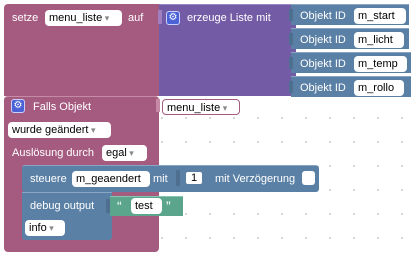  Describe the element at coordinates (124, 153) in the screenshot. I see `trigger-source-dropdown: egal` at that location.